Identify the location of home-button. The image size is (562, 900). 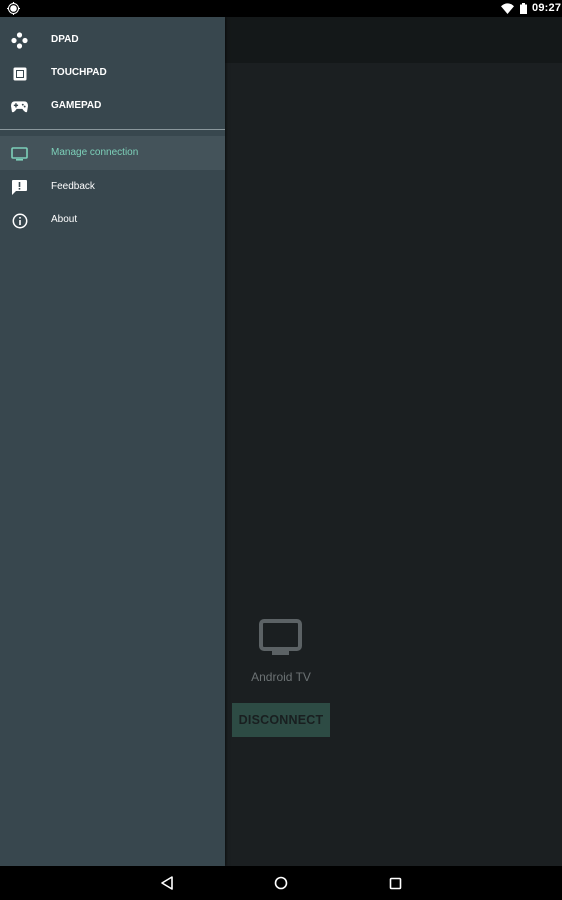
(281, 883).